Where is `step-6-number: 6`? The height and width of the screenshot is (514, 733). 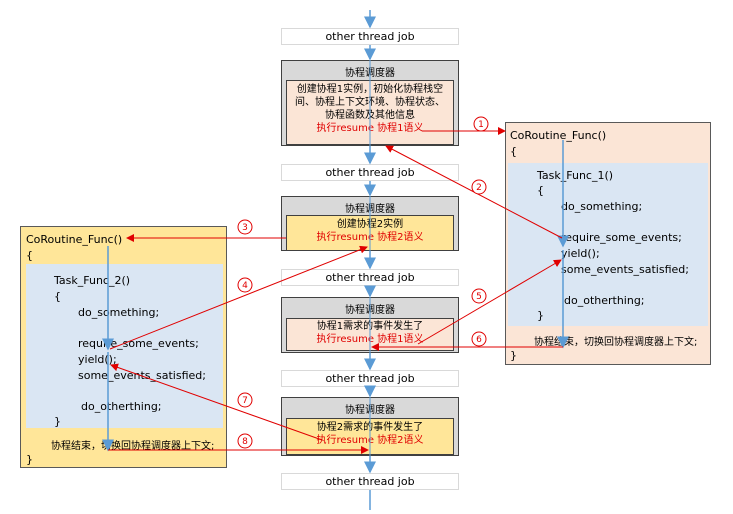
step-6-number: 6 is located at coordinates (479, 340).